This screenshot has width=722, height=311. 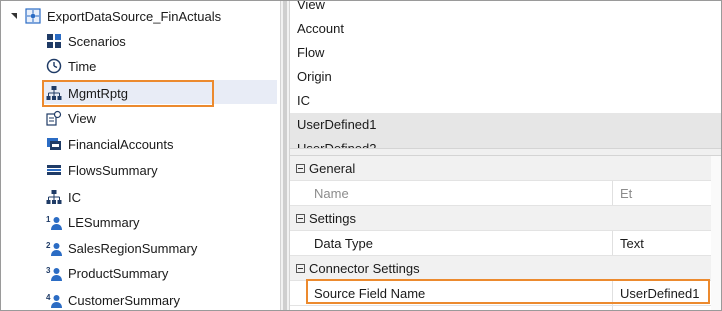 I want to click on tree-item-label: CustomerSummary, so click(x=124, y=300).